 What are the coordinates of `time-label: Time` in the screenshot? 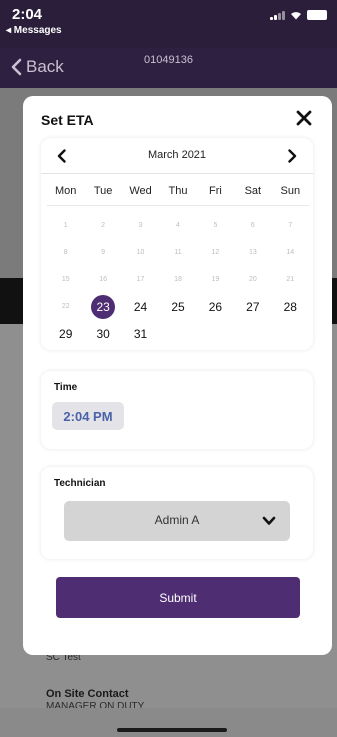 It's located at (66, 387).